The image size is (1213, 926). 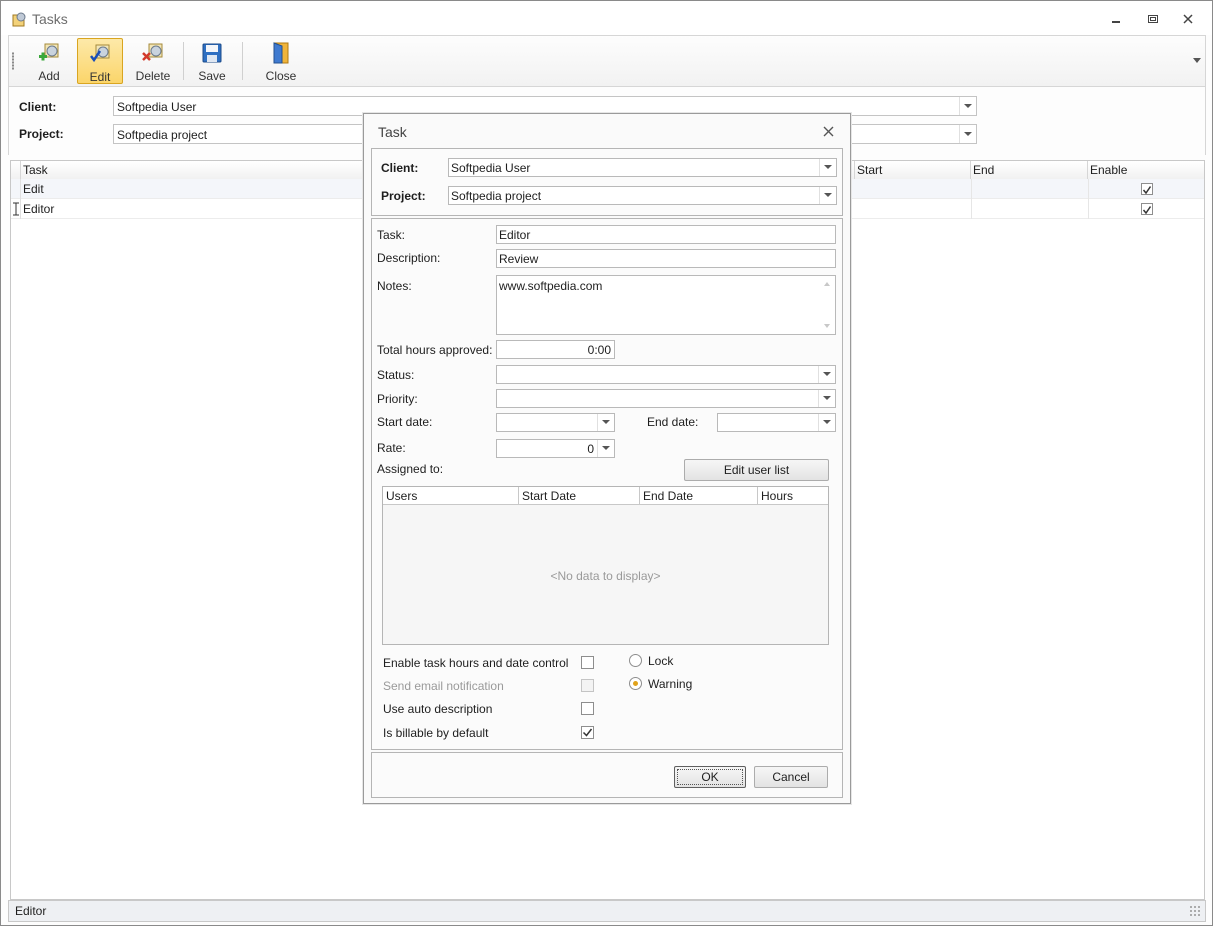 What do you see at coordinates (828, 131) in the screenshot?
I see `dialog-close-icon` at bounding box center [828, 131].